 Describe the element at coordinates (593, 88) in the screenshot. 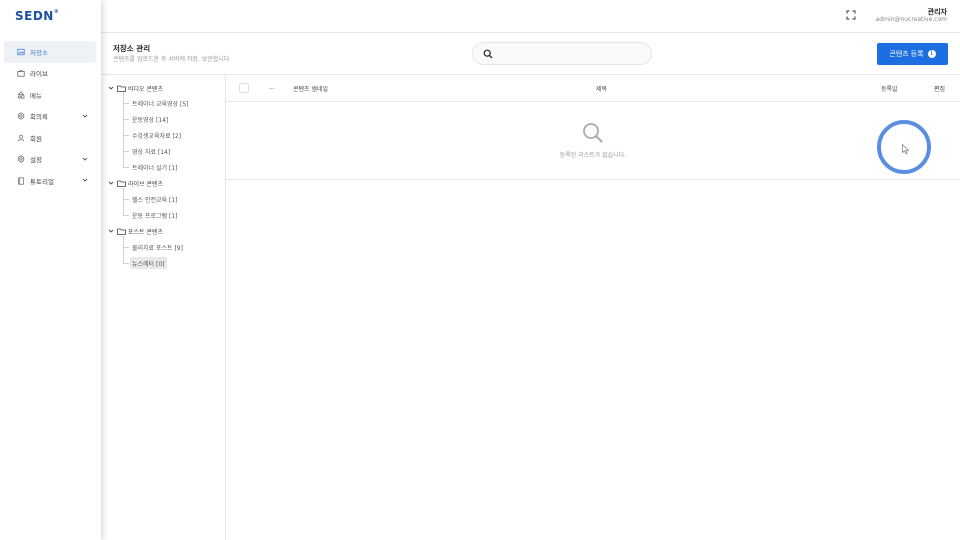

I see `table-header: ... 콘텐츠 썸네일 제목 등록일 편집` at that location.